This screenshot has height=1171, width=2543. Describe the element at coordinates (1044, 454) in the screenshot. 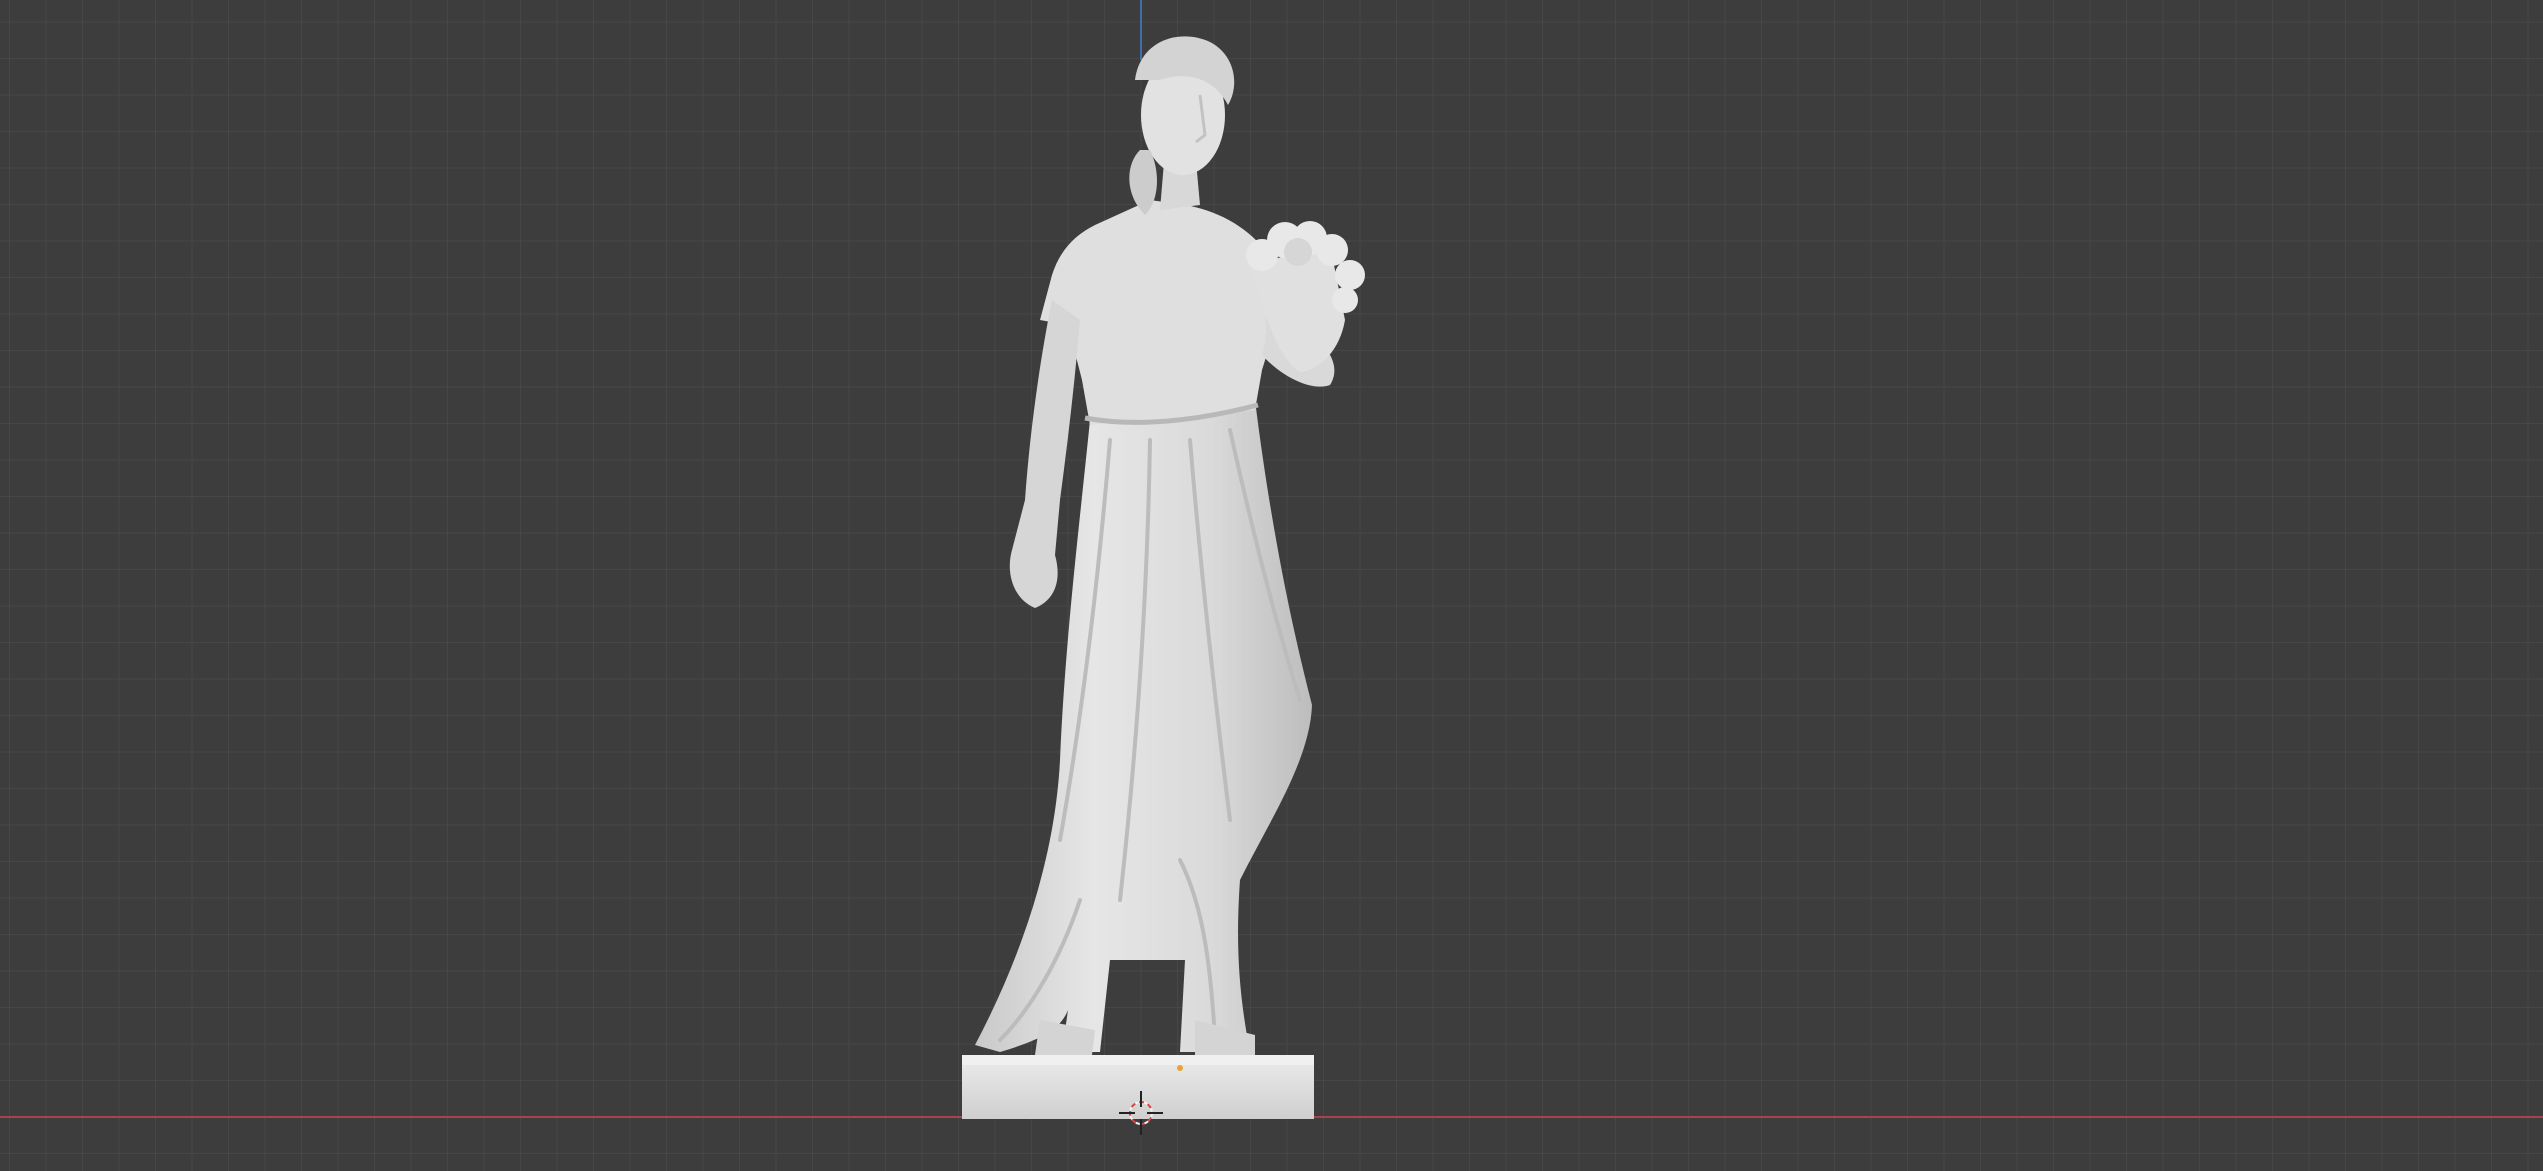

I see `statue-left-arm` at that location.